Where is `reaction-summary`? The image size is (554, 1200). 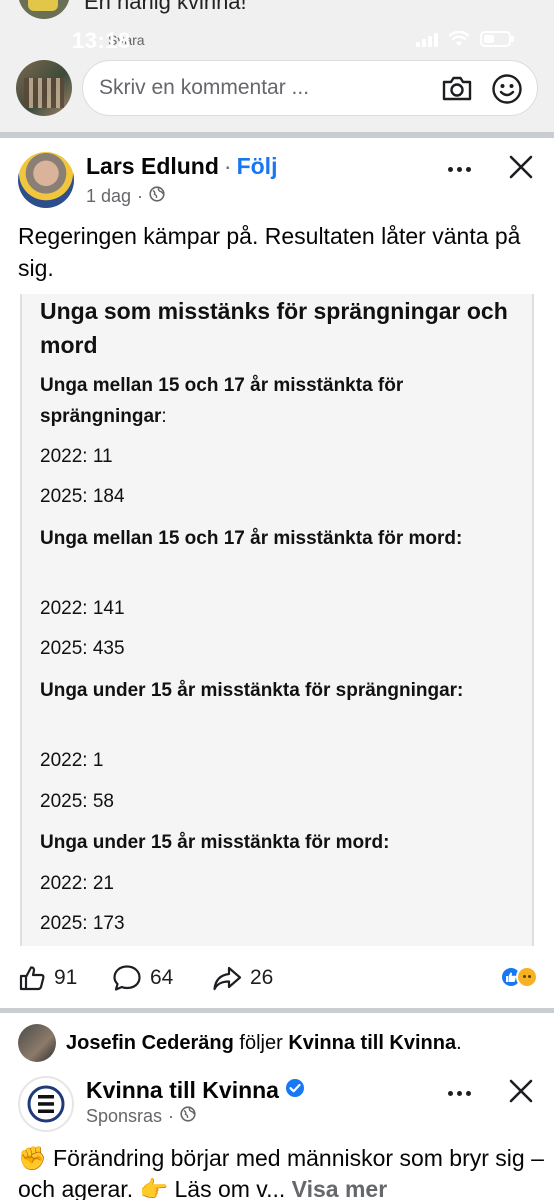
reaction-summary is located at coordinates (519, 977).